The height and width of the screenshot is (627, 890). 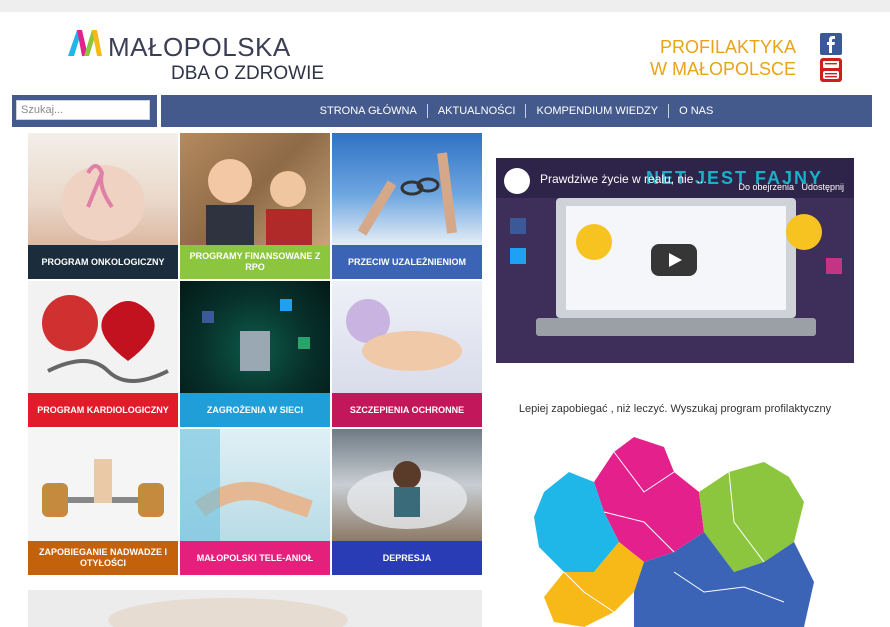 I want to click on search-input, so click(x=83, y=110).